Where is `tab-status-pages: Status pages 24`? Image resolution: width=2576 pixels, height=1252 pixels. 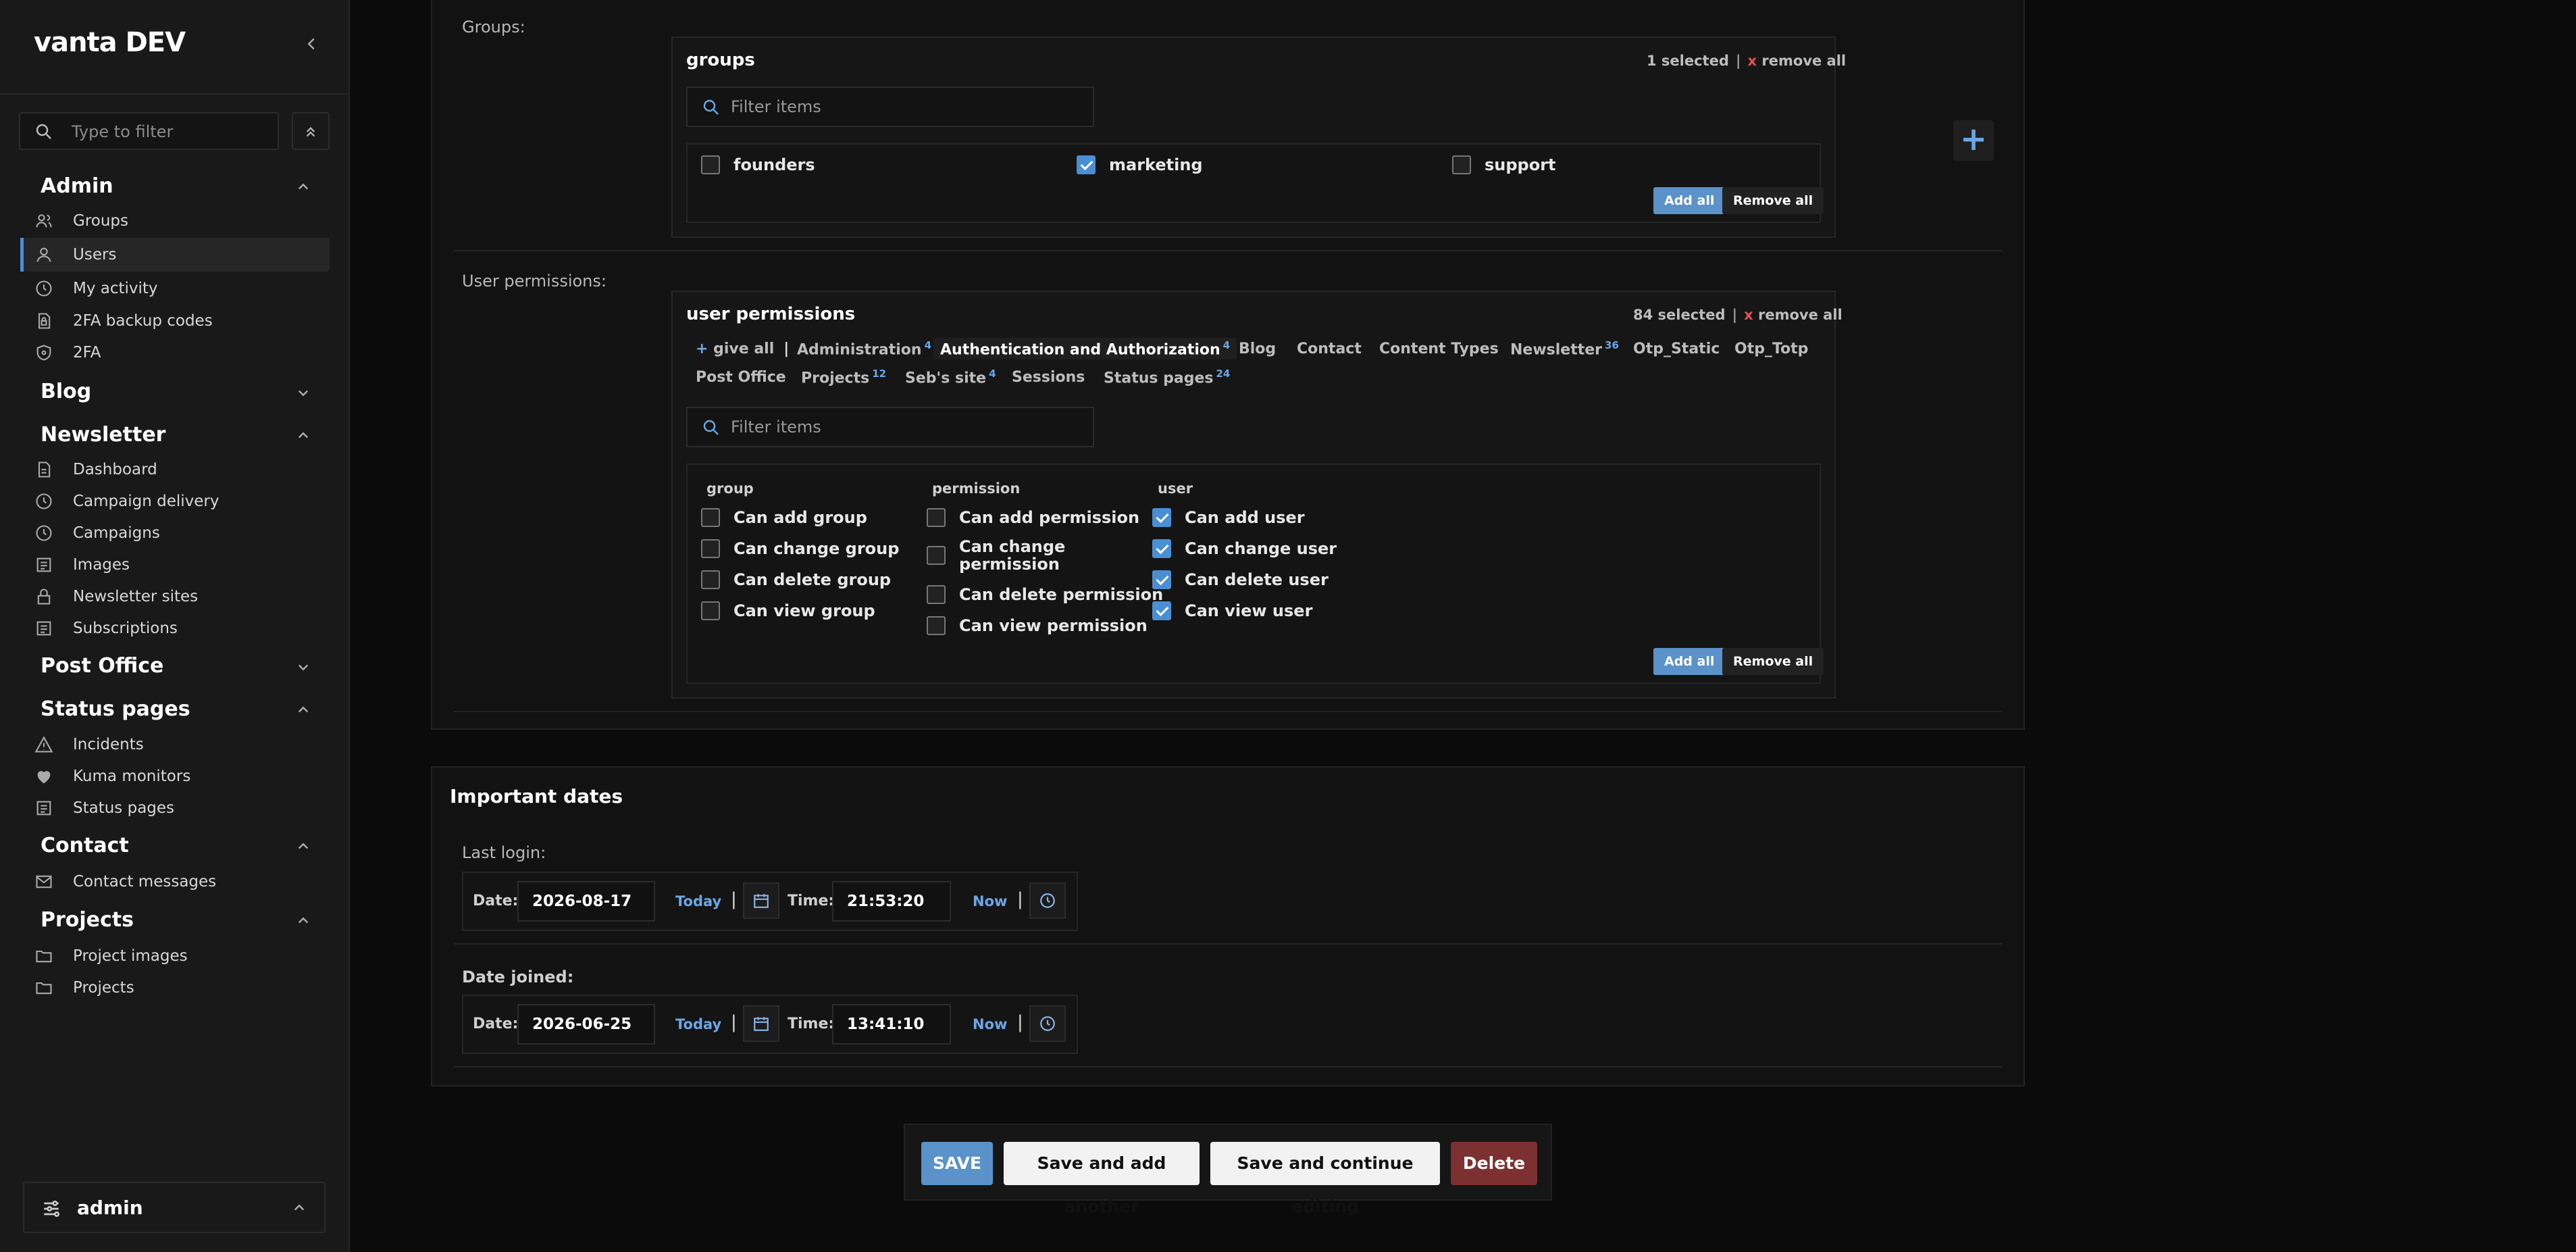 tab-status-pages: Status pages 24 is located at coordinates (1167, 377).